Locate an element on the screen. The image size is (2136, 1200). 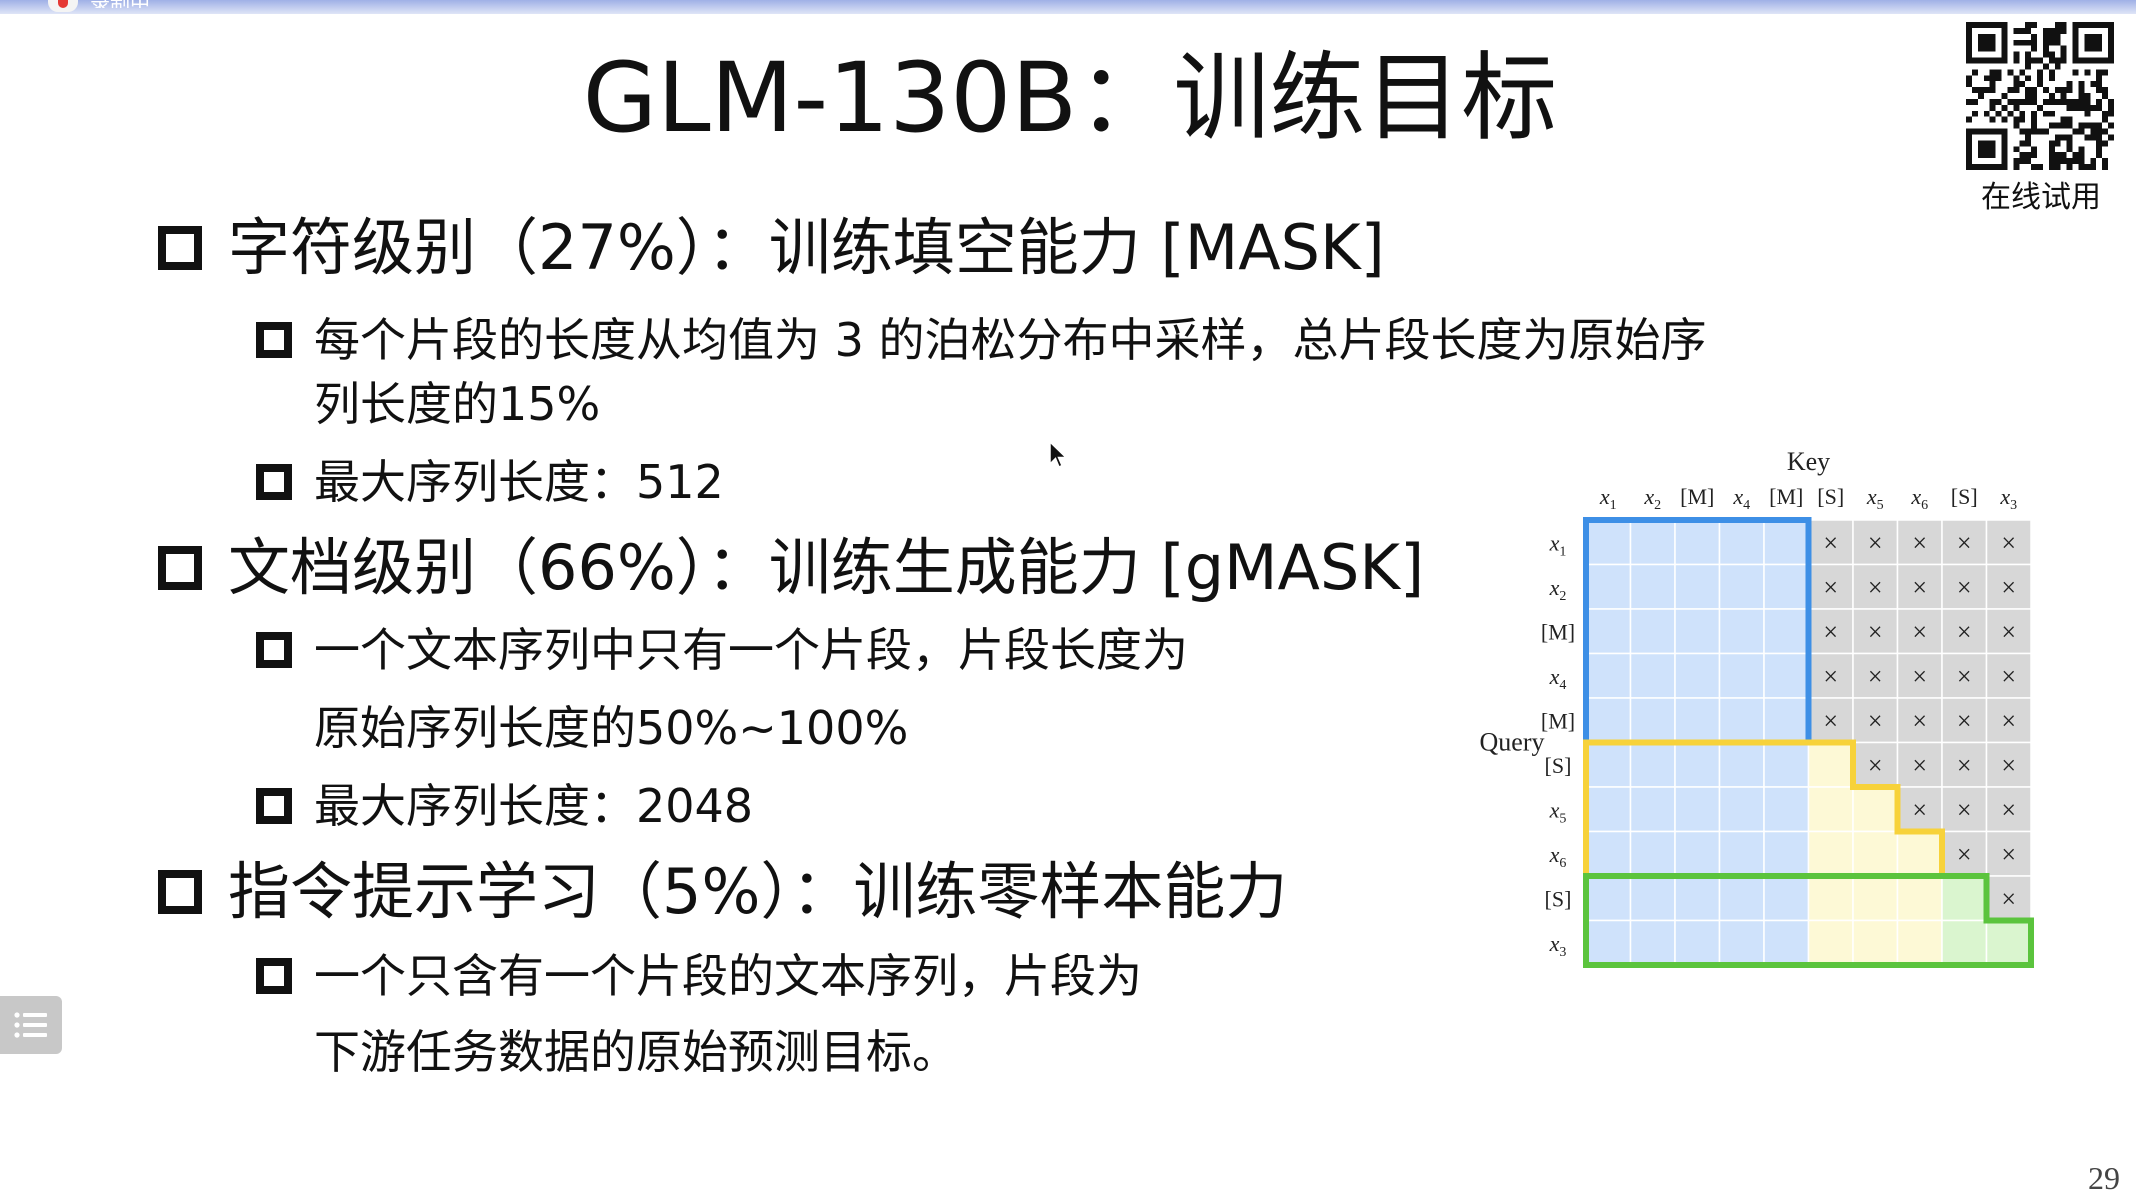
key-token-label: x6 is located at coordinates (1919, 498).